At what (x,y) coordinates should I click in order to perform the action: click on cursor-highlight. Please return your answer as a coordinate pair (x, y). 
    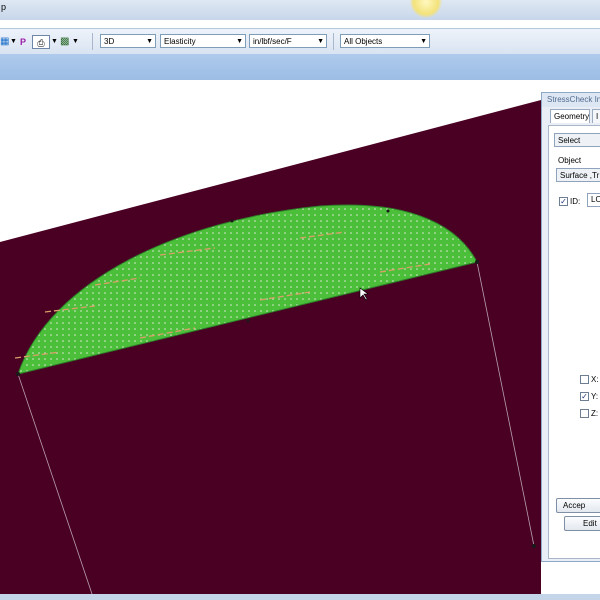
    Looking at the image, I should click on (426, 9).